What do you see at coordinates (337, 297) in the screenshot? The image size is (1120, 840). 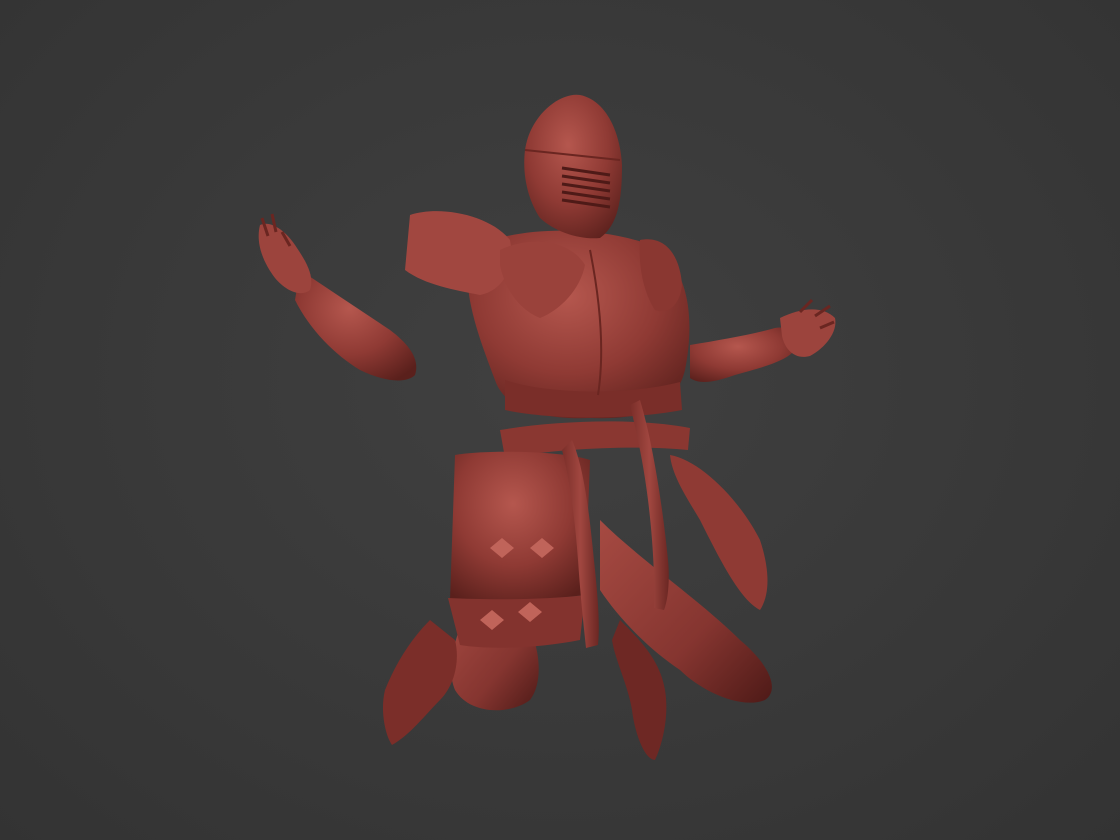 I see `left-arm` at bounding box center [337, 297].